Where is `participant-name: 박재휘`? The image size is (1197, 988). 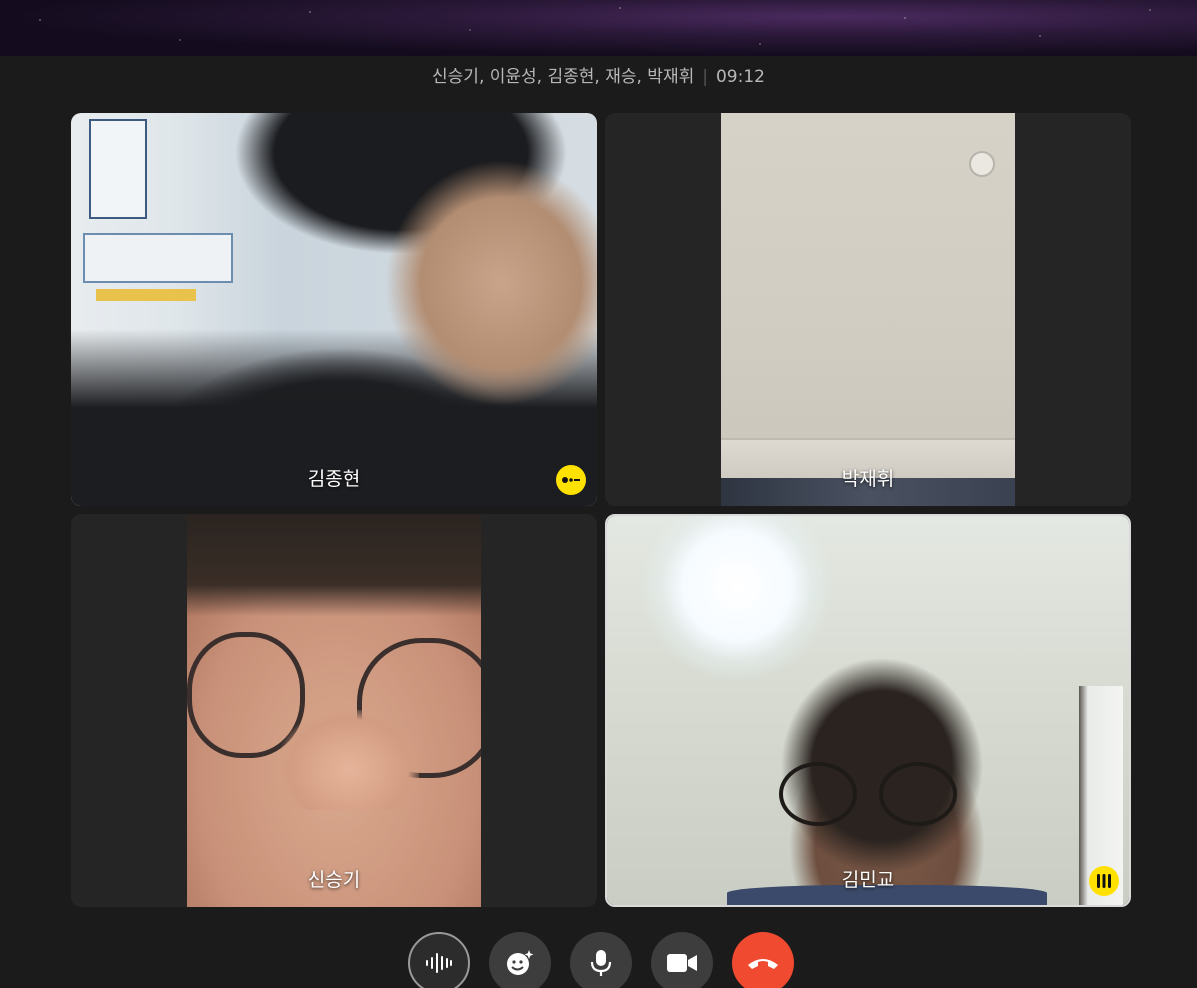 participant-name: 박재휘 is located at coordinates (868, 479).